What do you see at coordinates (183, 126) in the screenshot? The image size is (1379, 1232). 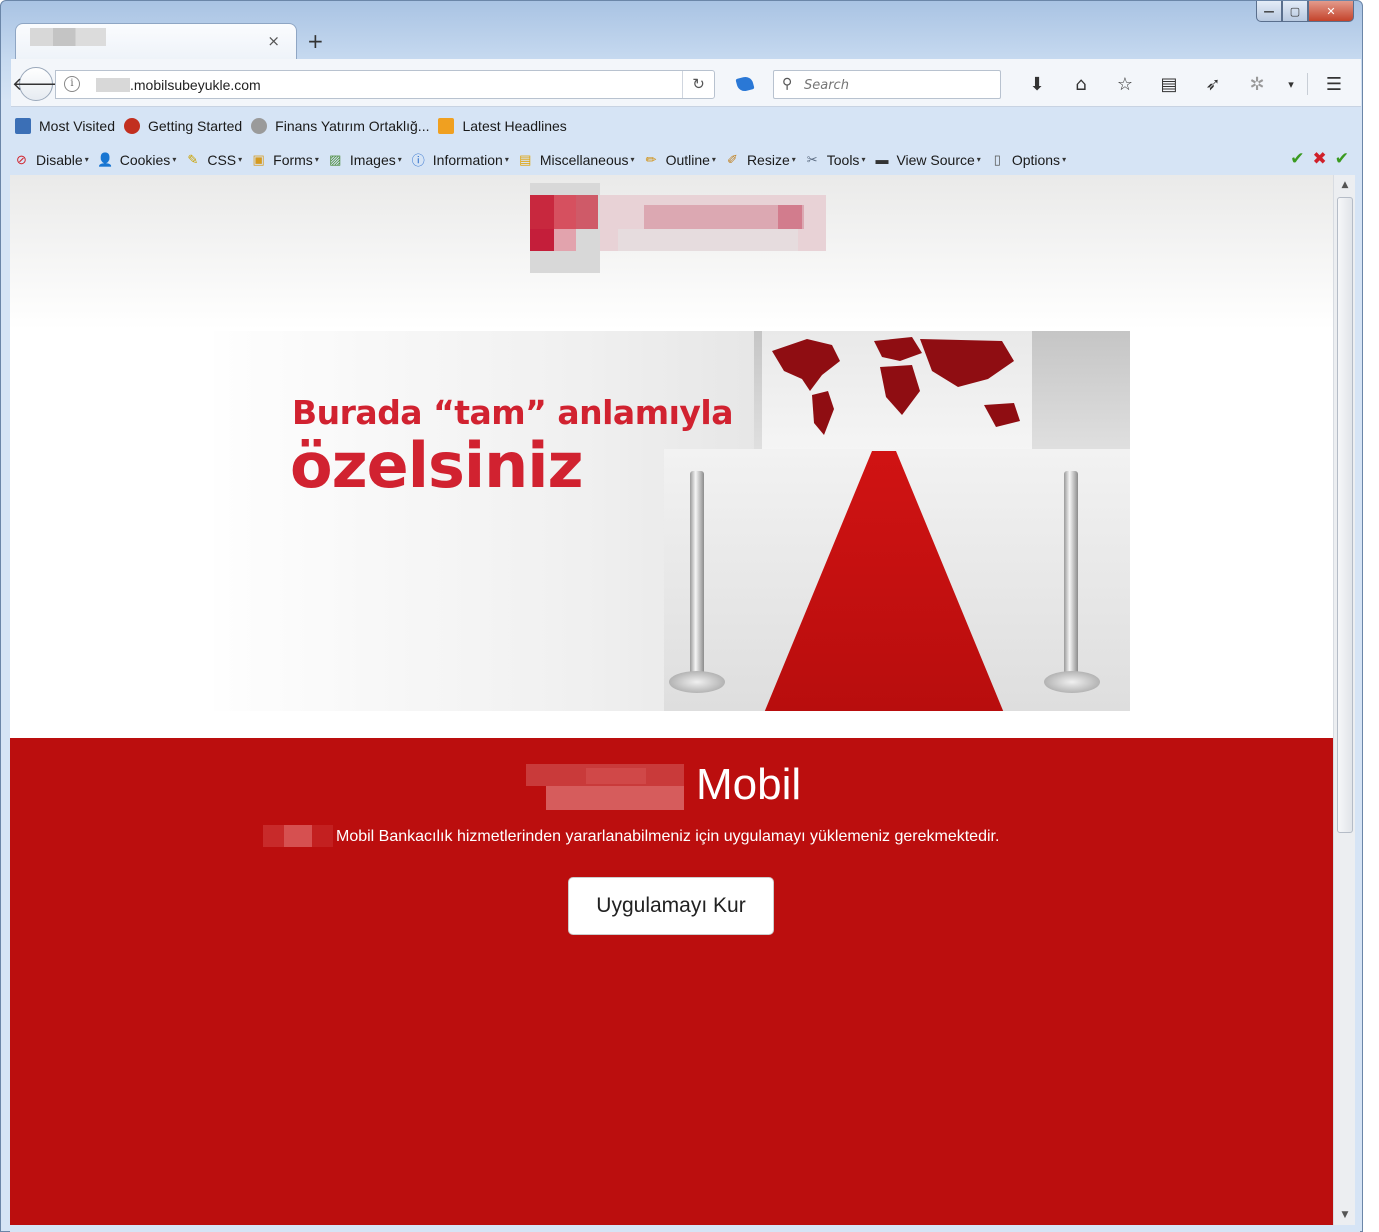 I see `bookmark-getting-started: Getting Started` at bounding box center [183, 126].